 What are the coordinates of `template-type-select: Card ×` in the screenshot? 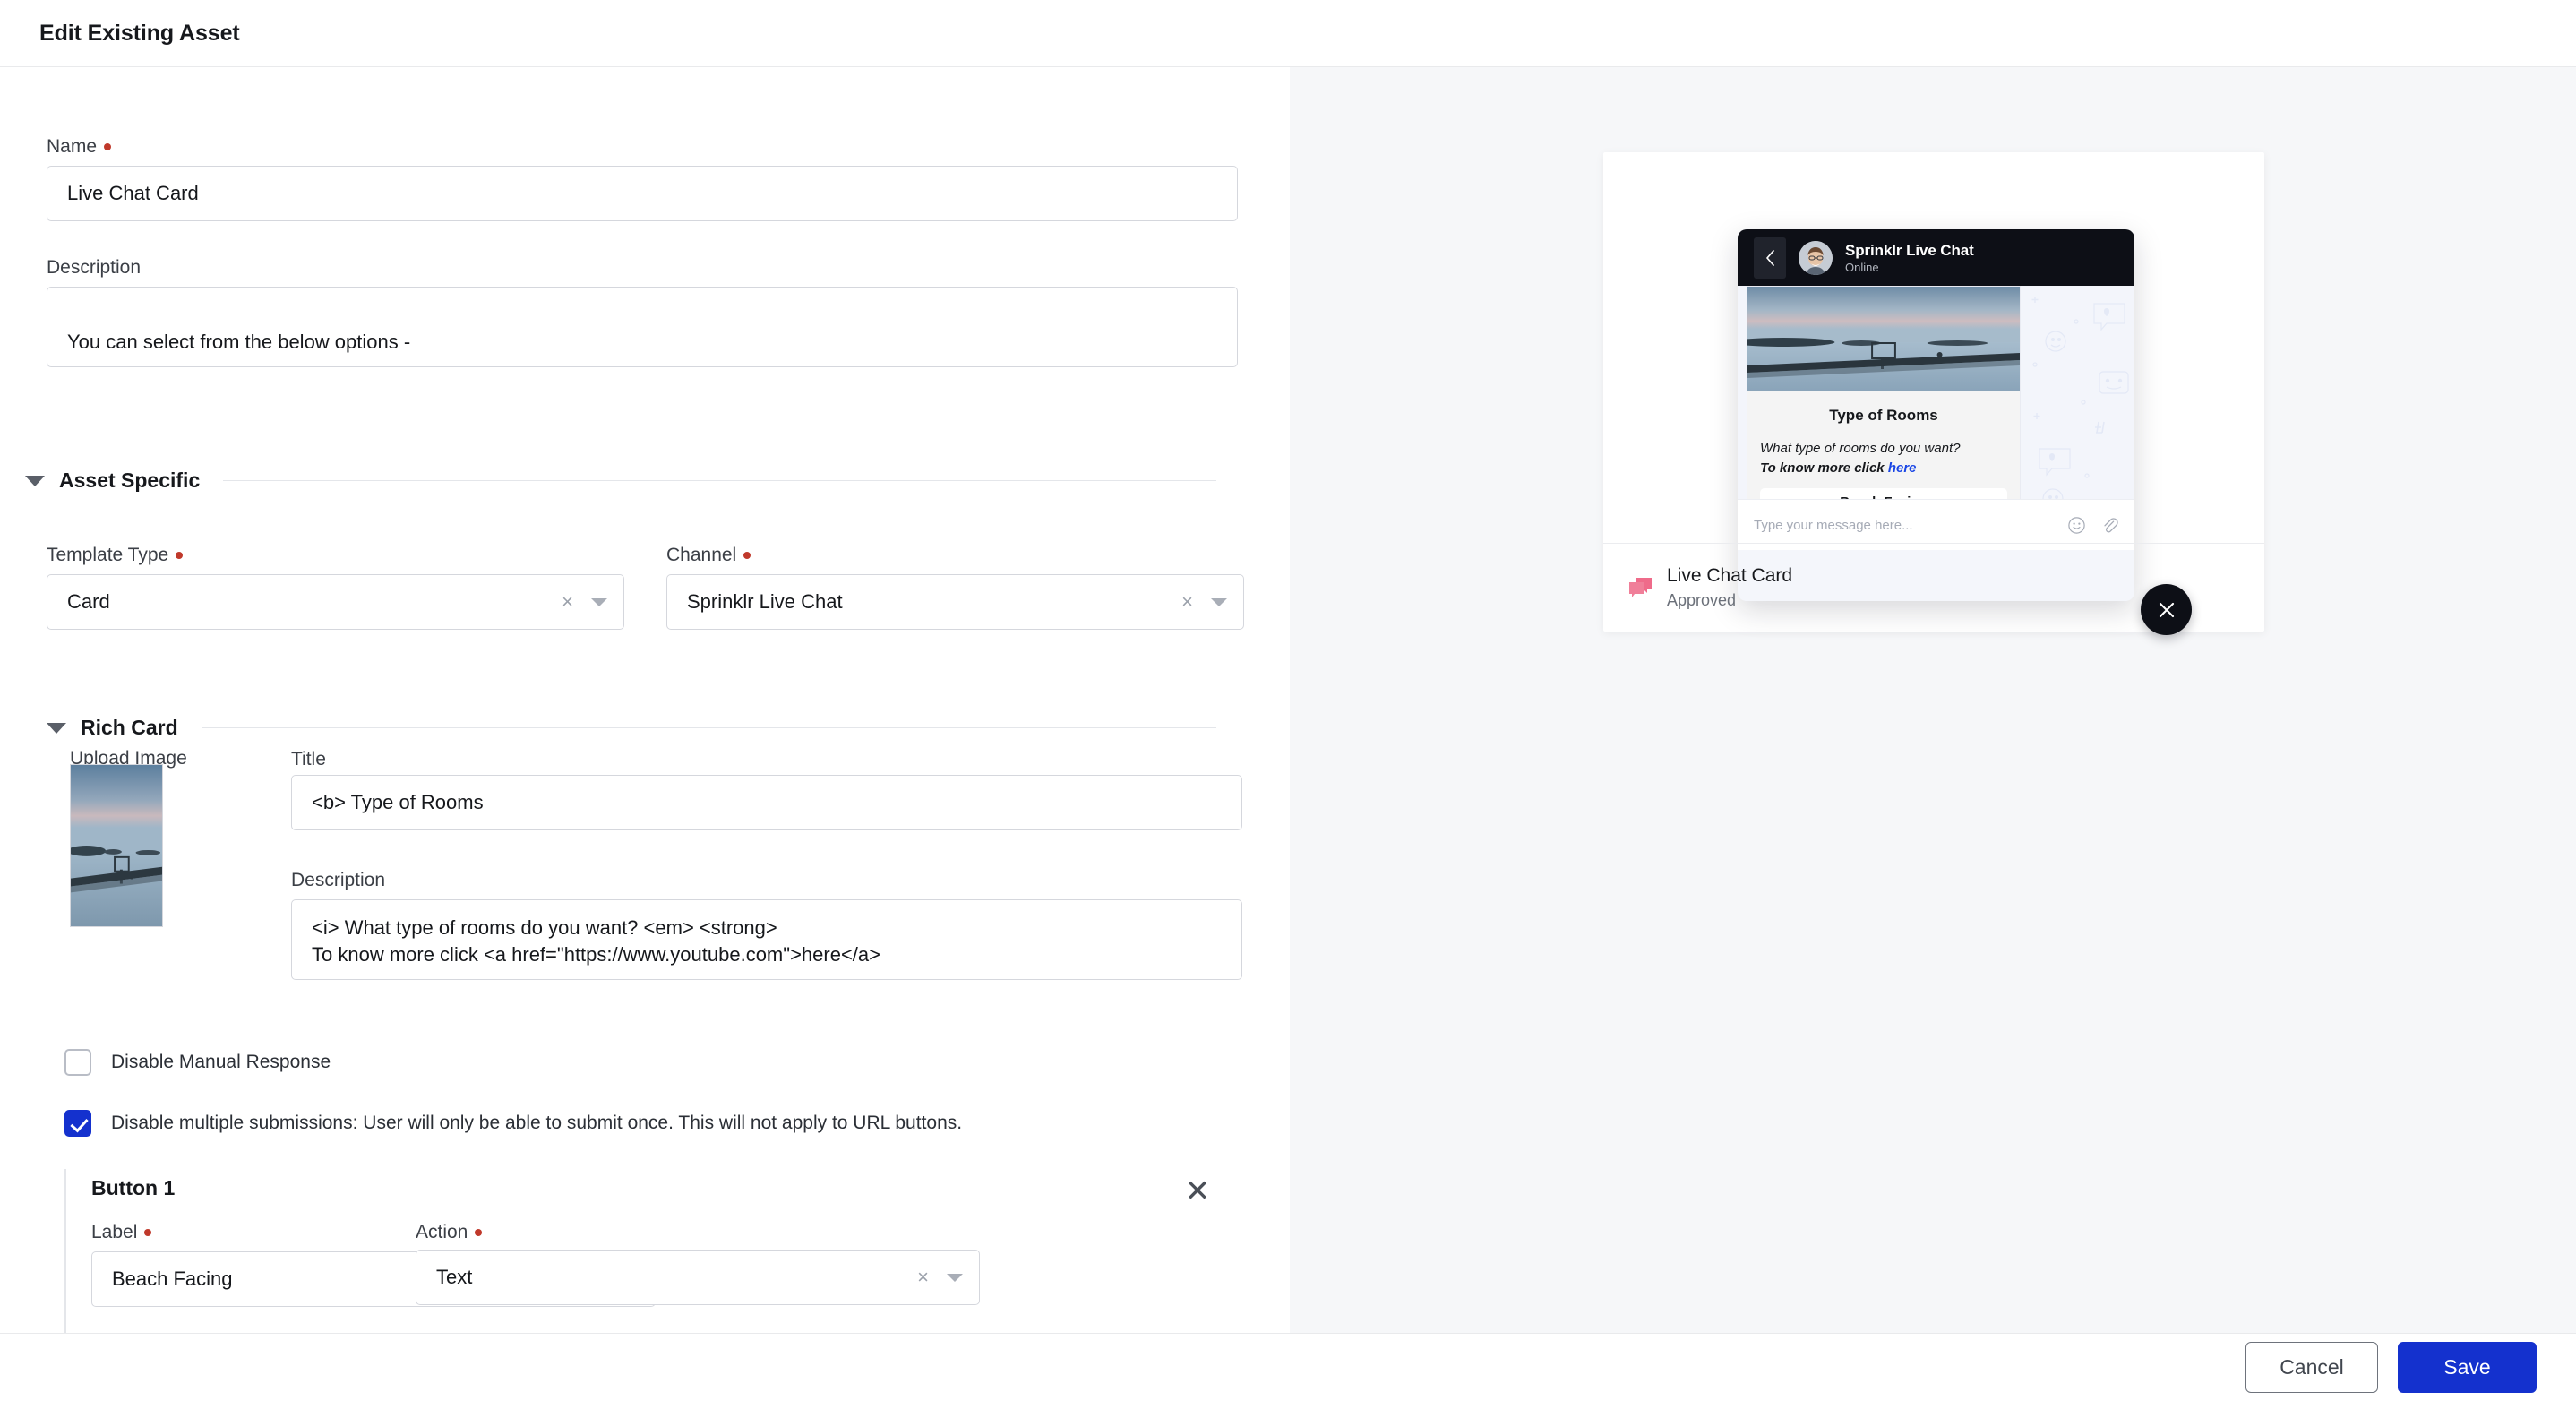 It's located at (335, 602).